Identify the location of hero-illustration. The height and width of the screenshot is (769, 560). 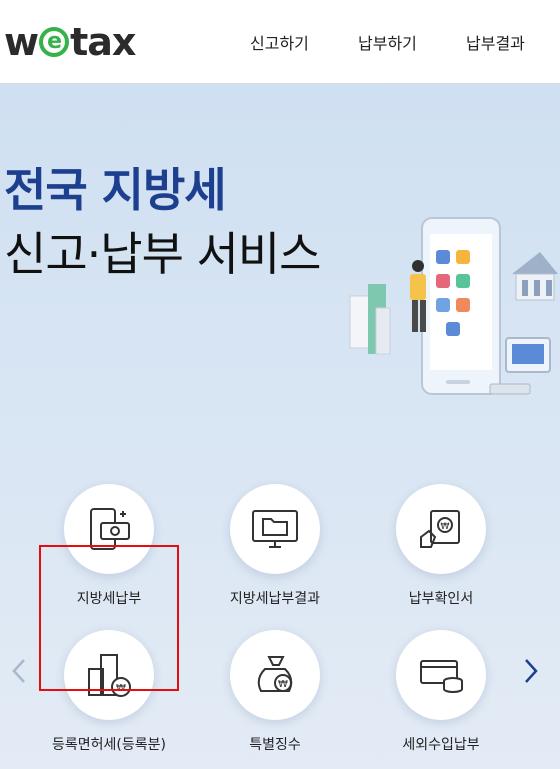
(453, 306).